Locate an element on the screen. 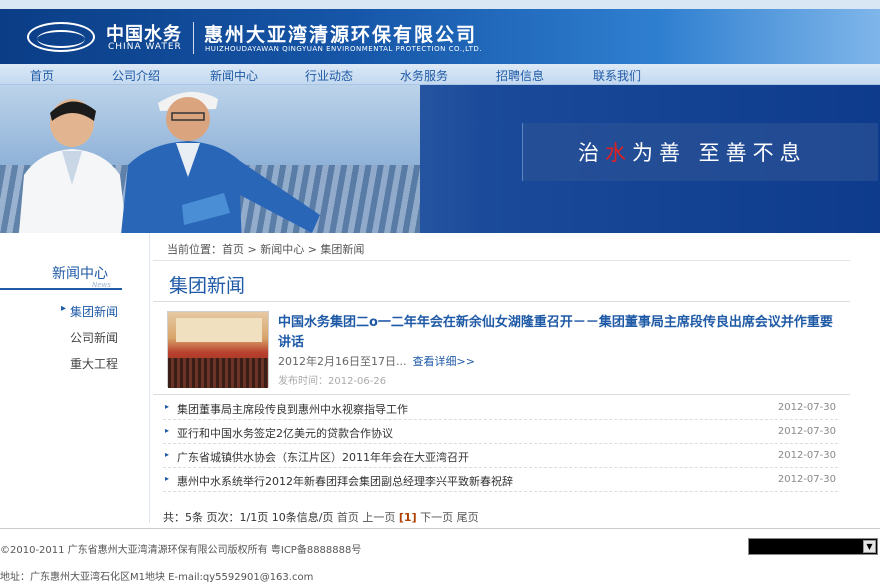 Image resolution: width=880 pixels, height=583 pixels. news-title-link: 惠州中水系统举行2012年新春团拜会集团副总经理李兴平致新春祝辞 is located at coordinates (345, 481).